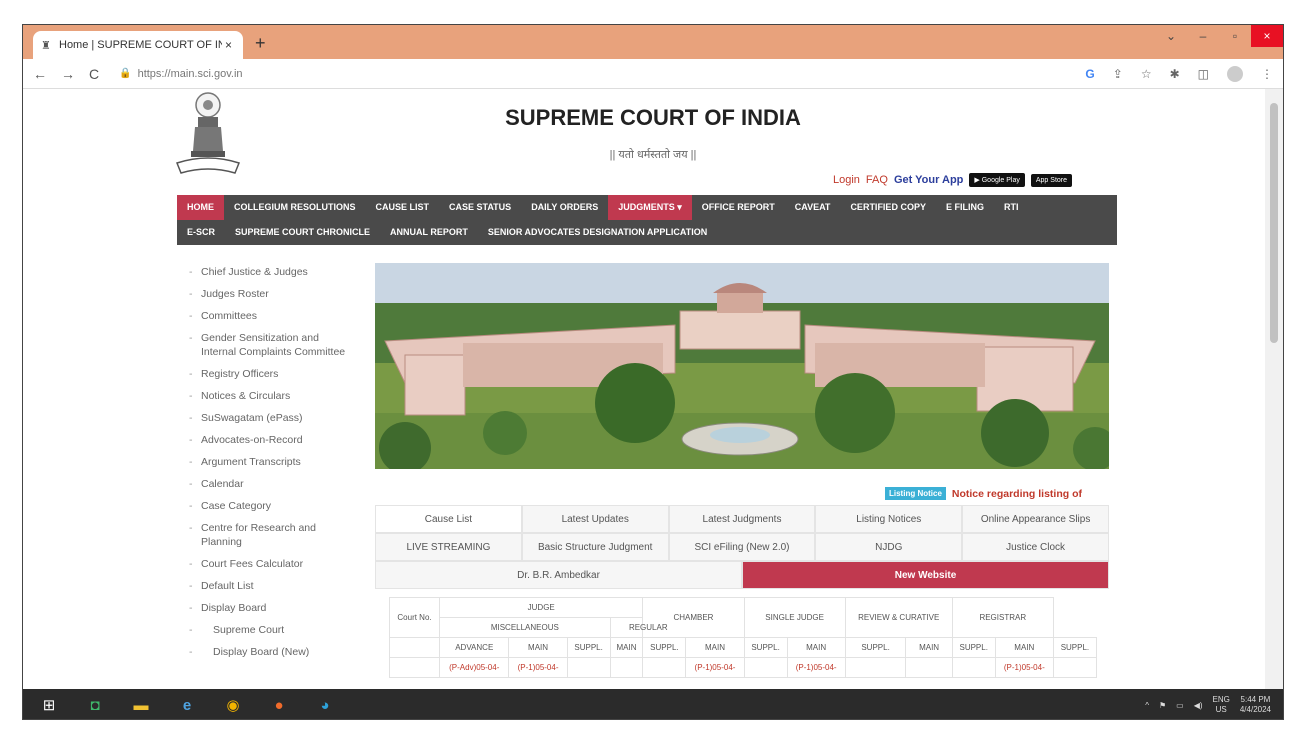 This screenshot has width=1304, height=740. What do you see at coordinates (889, 519) in the screenshot?
I see `tab-listing-notices: Listing Notices` at bounding box center [889, 519].